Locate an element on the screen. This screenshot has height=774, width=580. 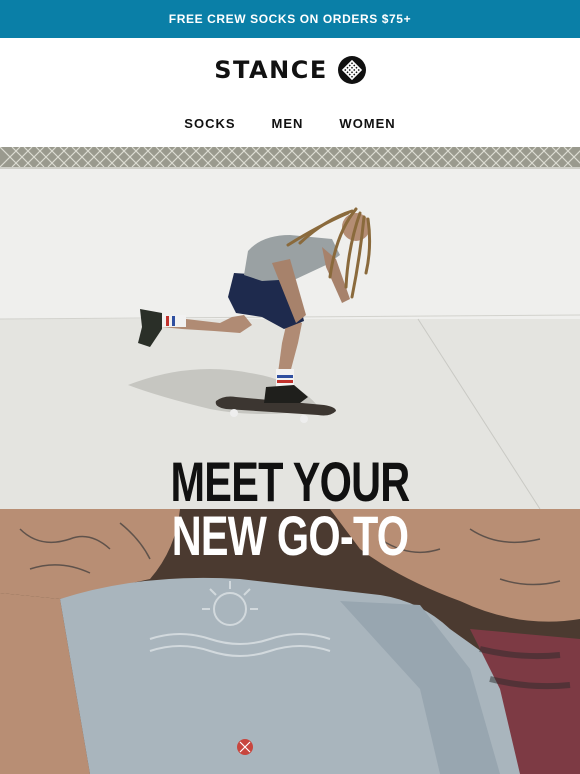
brand-header: STANCE is located at coordinates (290, 70).